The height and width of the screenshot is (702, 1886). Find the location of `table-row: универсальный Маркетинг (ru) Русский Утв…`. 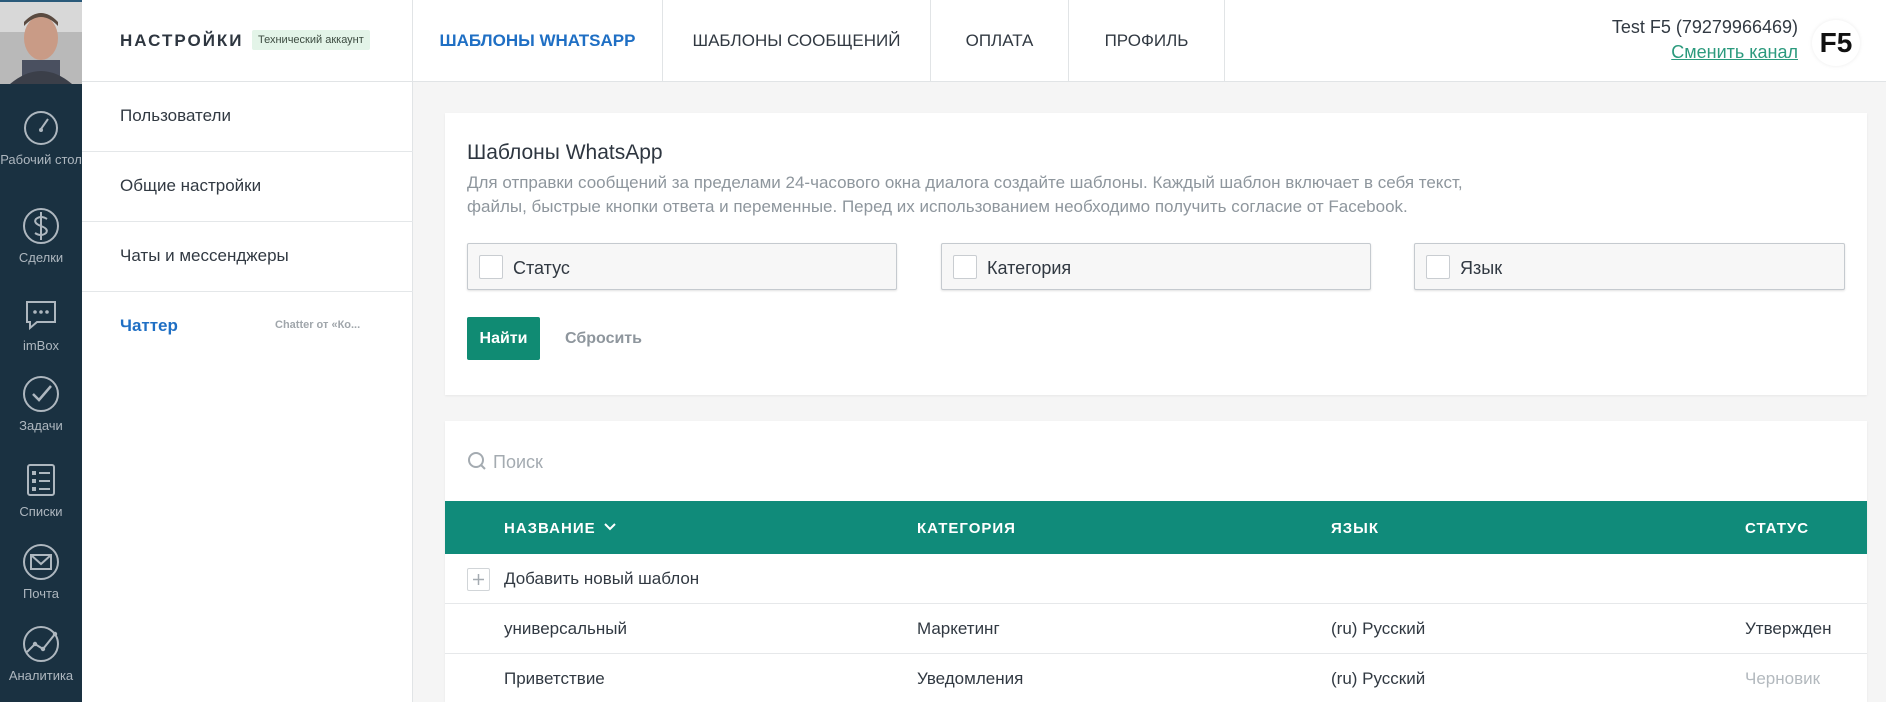

table-row: универсальный Маркетинг (ru) Русский Утв… is located at coordinates (1156, 629).